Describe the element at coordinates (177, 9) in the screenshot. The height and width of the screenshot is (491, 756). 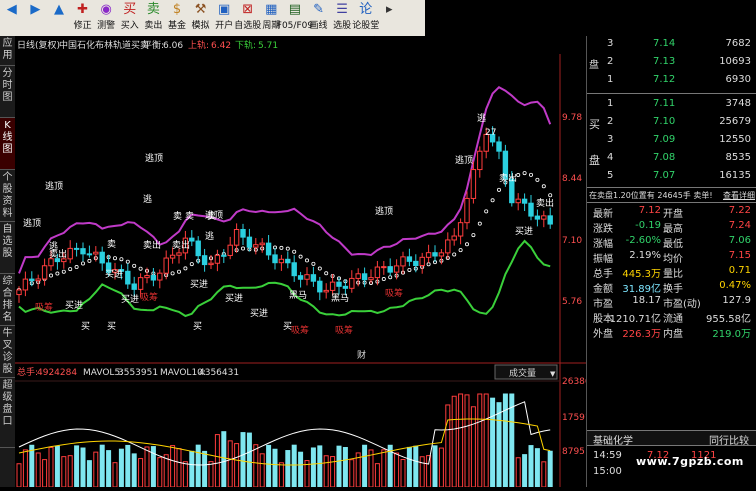
I see `fund-icon: $` at that location.